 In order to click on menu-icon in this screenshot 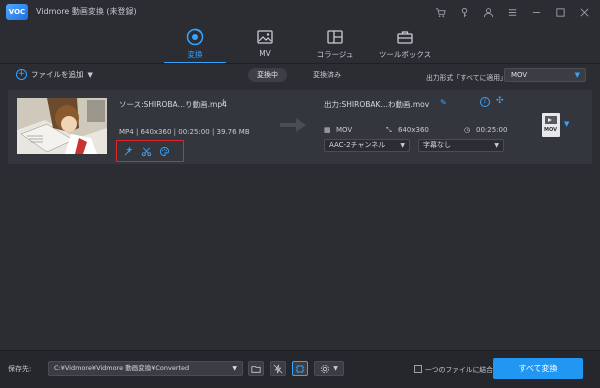, I will do `click(512, 12)`.